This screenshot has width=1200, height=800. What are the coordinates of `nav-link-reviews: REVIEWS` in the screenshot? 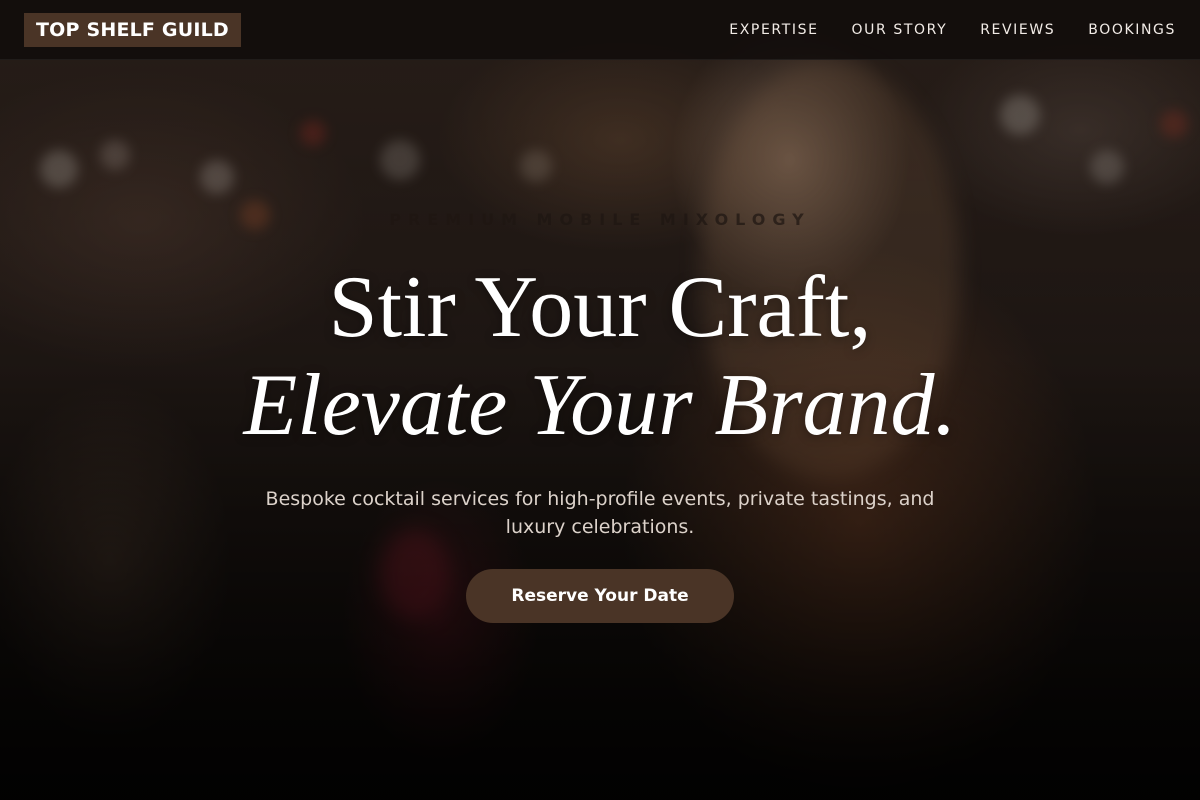 It's located at (1017, 30).